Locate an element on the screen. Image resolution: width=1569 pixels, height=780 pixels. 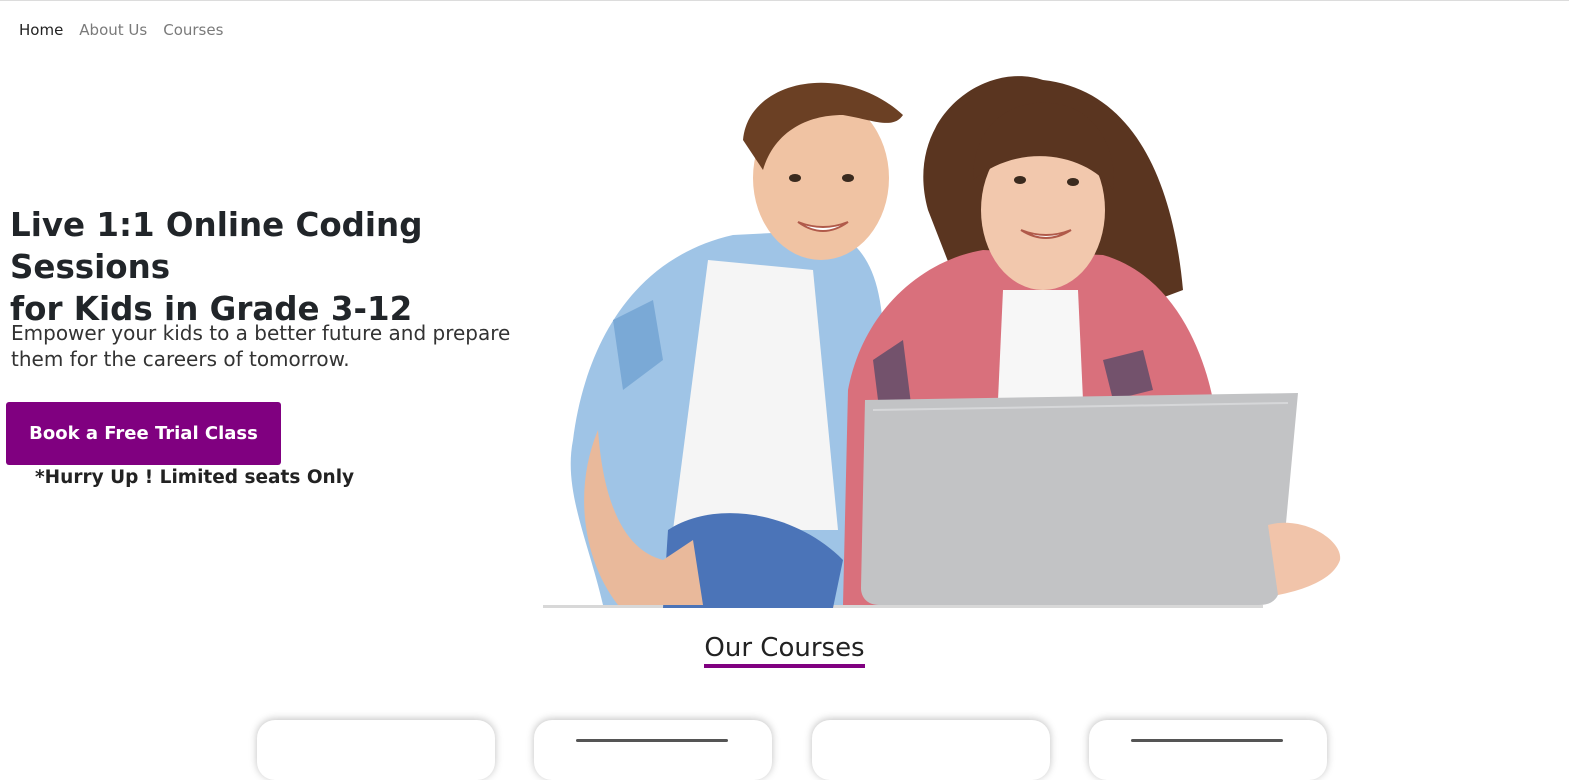
our-courses-heading: Our Courses is located at coordinates (784, 650).